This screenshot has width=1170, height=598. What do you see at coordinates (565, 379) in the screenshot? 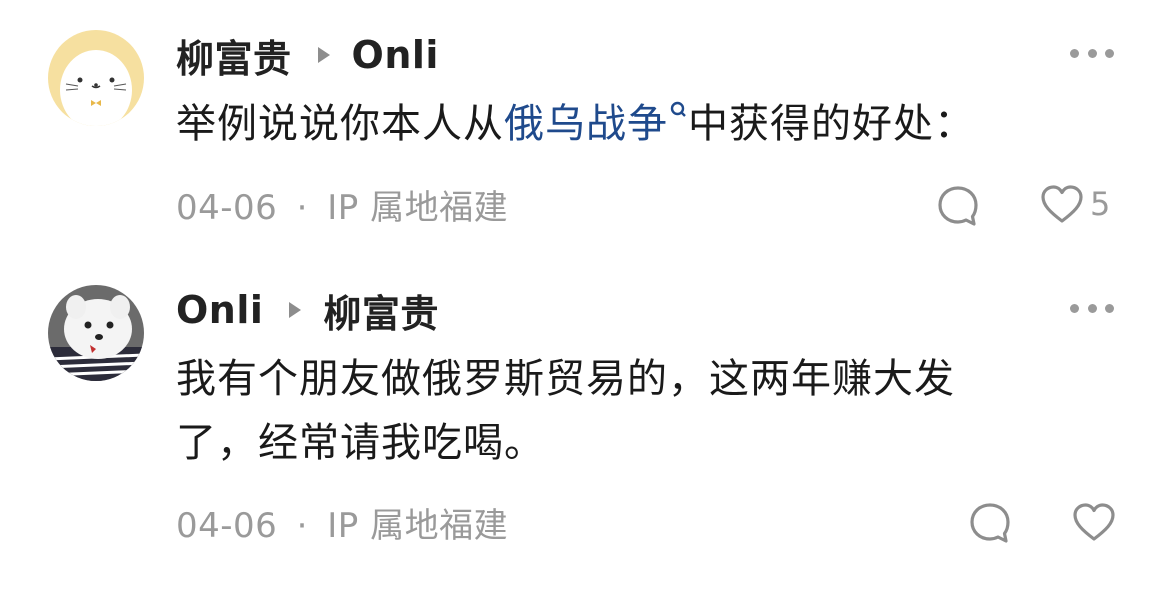
I see `comment-text-line: 我有个朋友做俄罗斯贸易的，这两年赚大发` at bounding box center [565, 379].